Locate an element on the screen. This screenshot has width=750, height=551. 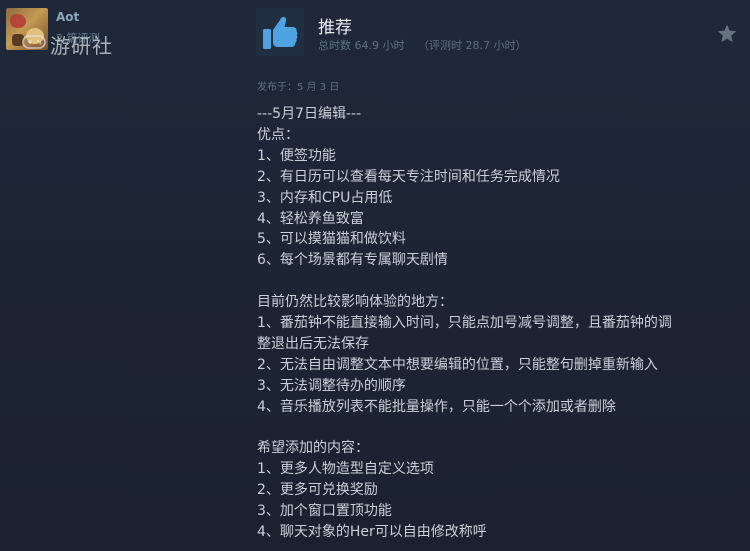
review-line: 5、可以摸猫猫和做饮料 is located at coordinates (331, 239).